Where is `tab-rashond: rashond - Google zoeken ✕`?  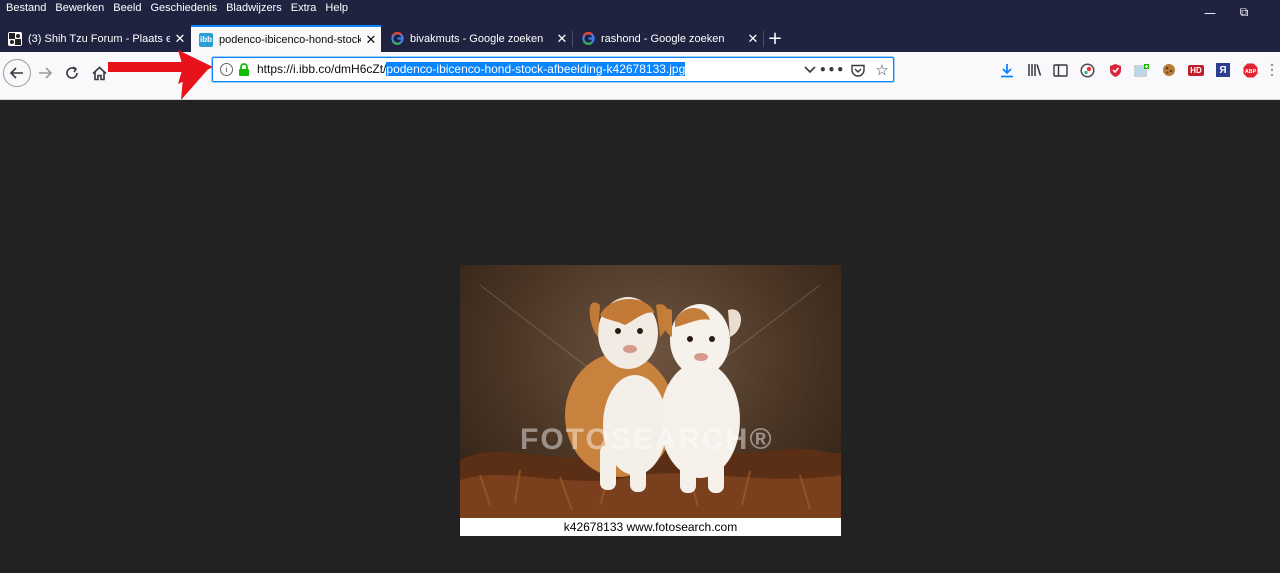 tab-rashond: rashond - Google zoeken ✕ is located at coordinates (668, 38).